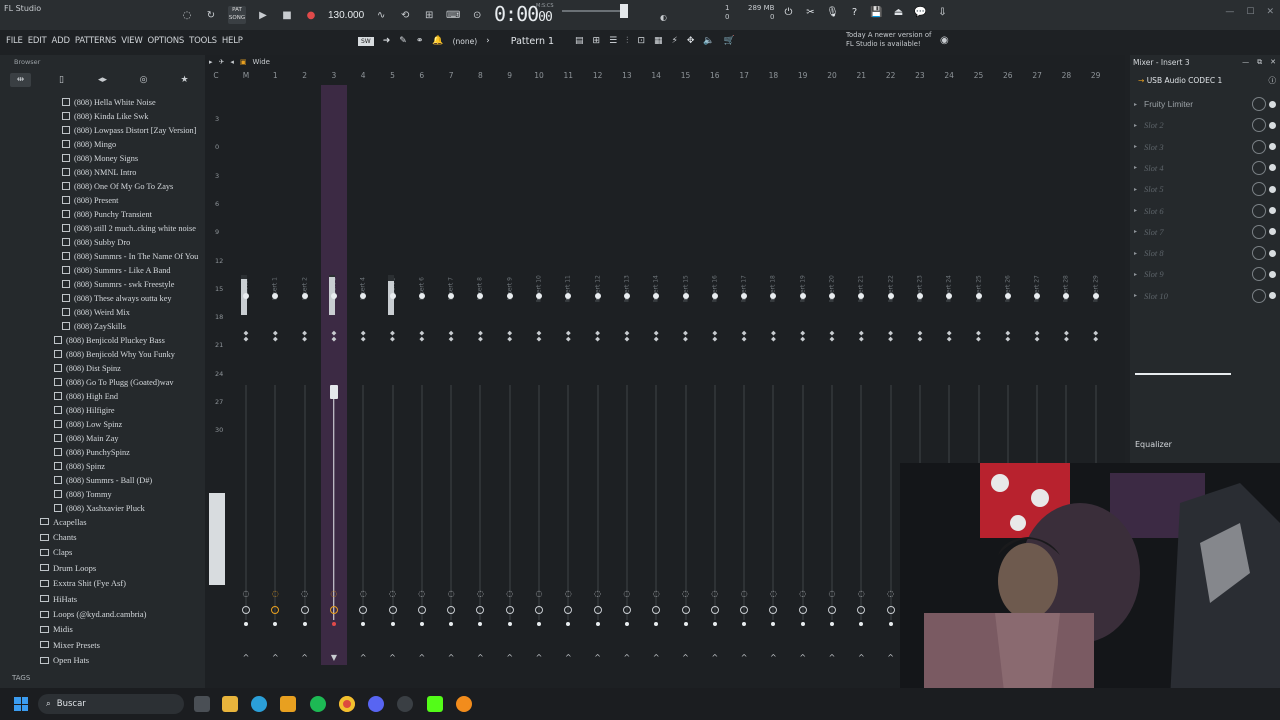 This screenshot has height=720, width=1280. What do you see at coordinates (203, 41) in the screenshot?
I see `menu-tools: TOOLS` at bounding box center [203, 41].